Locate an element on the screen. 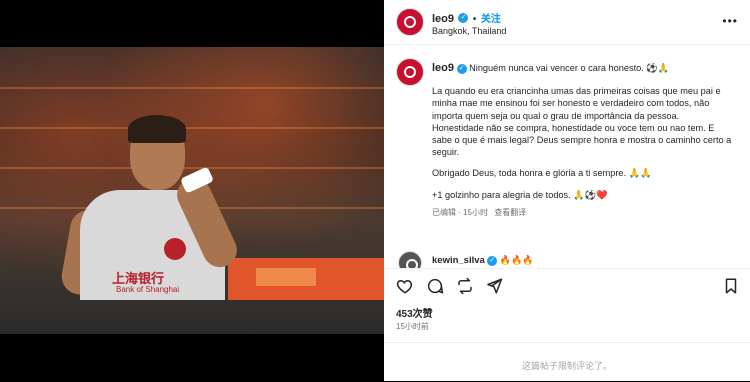  ad-banner-highlight is located at coordinates (286, 277).